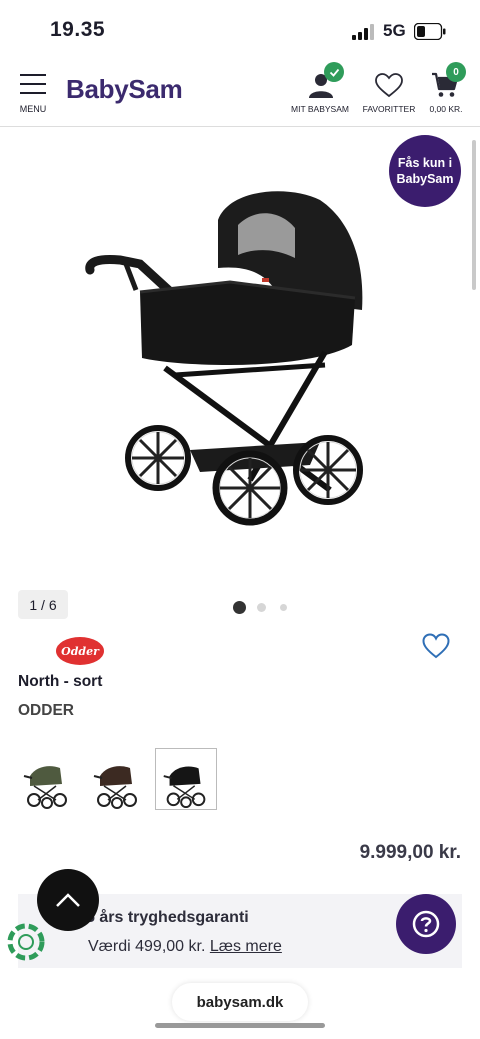  I want to click on header-divider, so click(240, 126).